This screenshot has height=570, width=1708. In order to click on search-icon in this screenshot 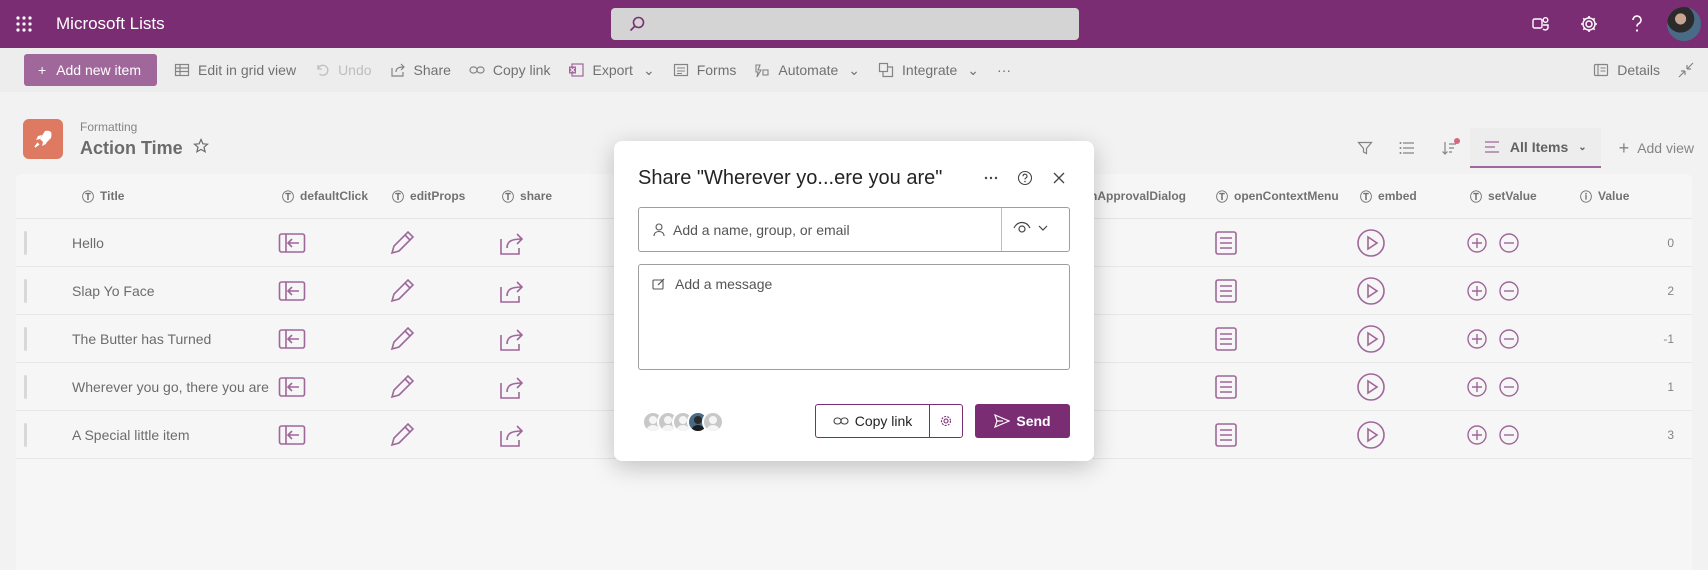, I will do `click(637, 24)`.